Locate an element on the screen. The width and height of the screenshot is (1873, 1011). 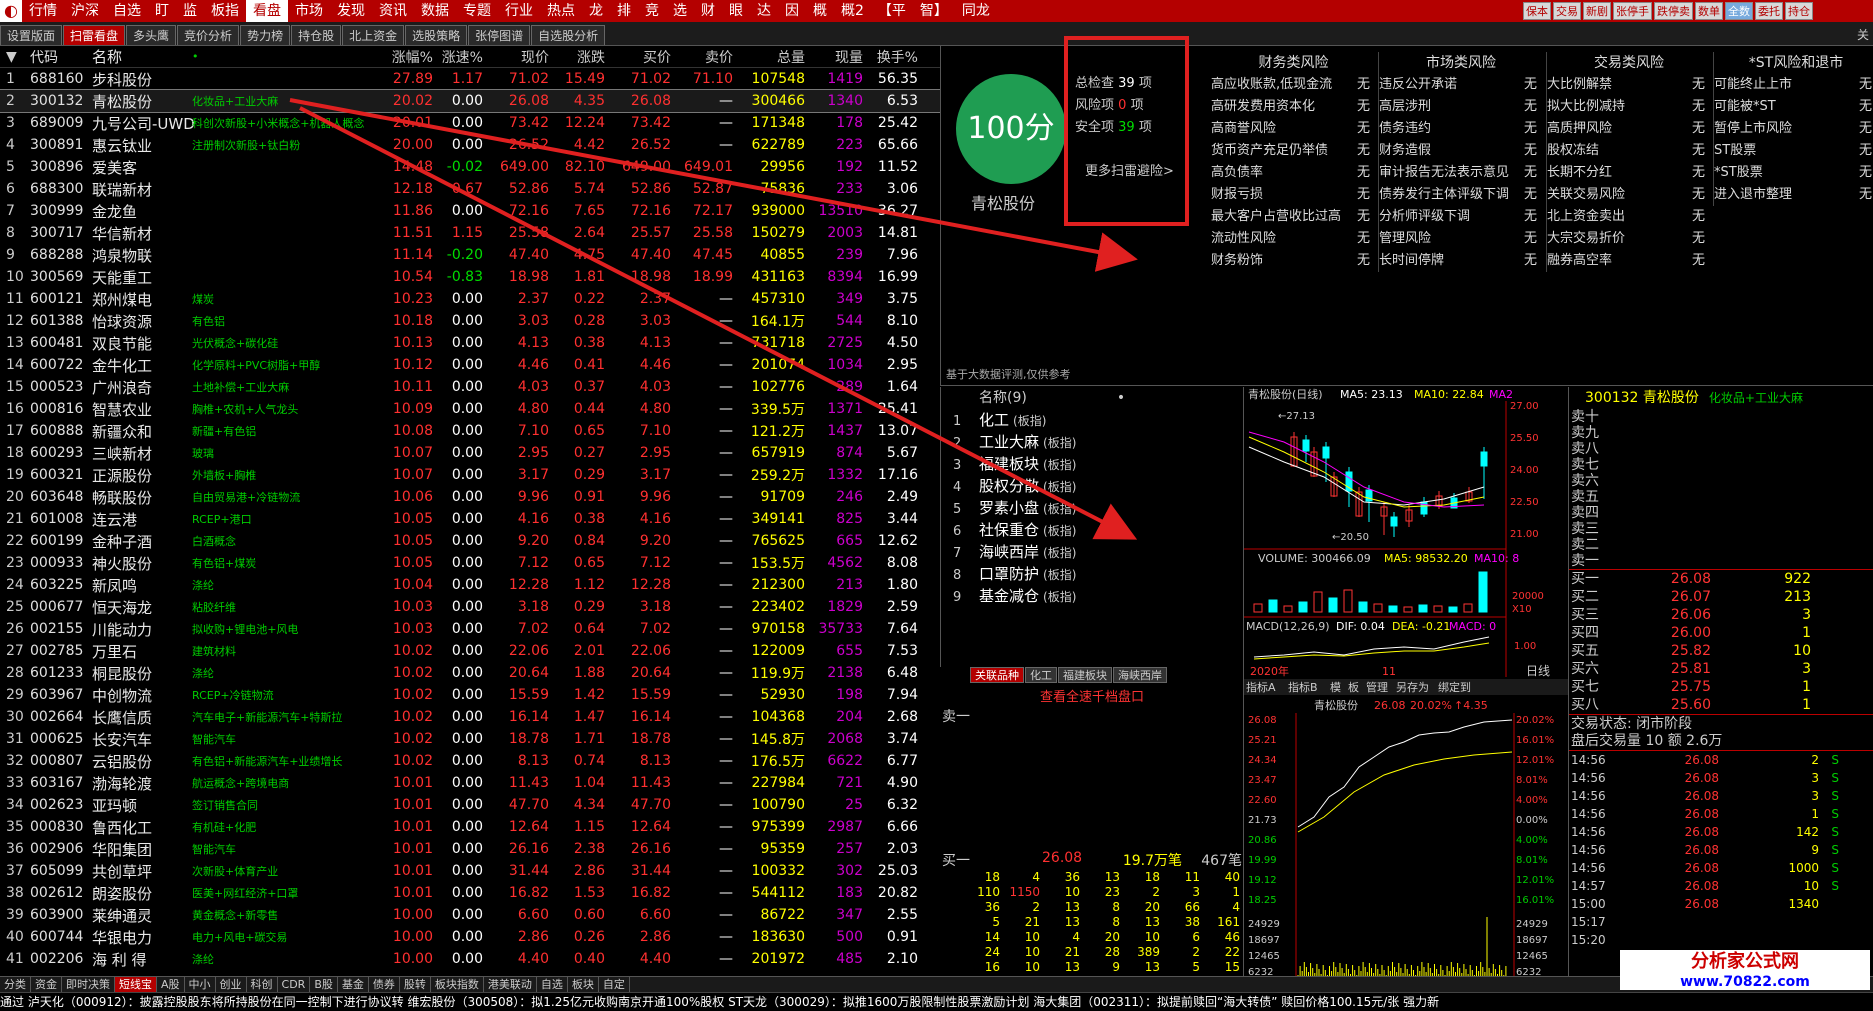
col-sell: 卖价 is located at coordinates (706, 57).